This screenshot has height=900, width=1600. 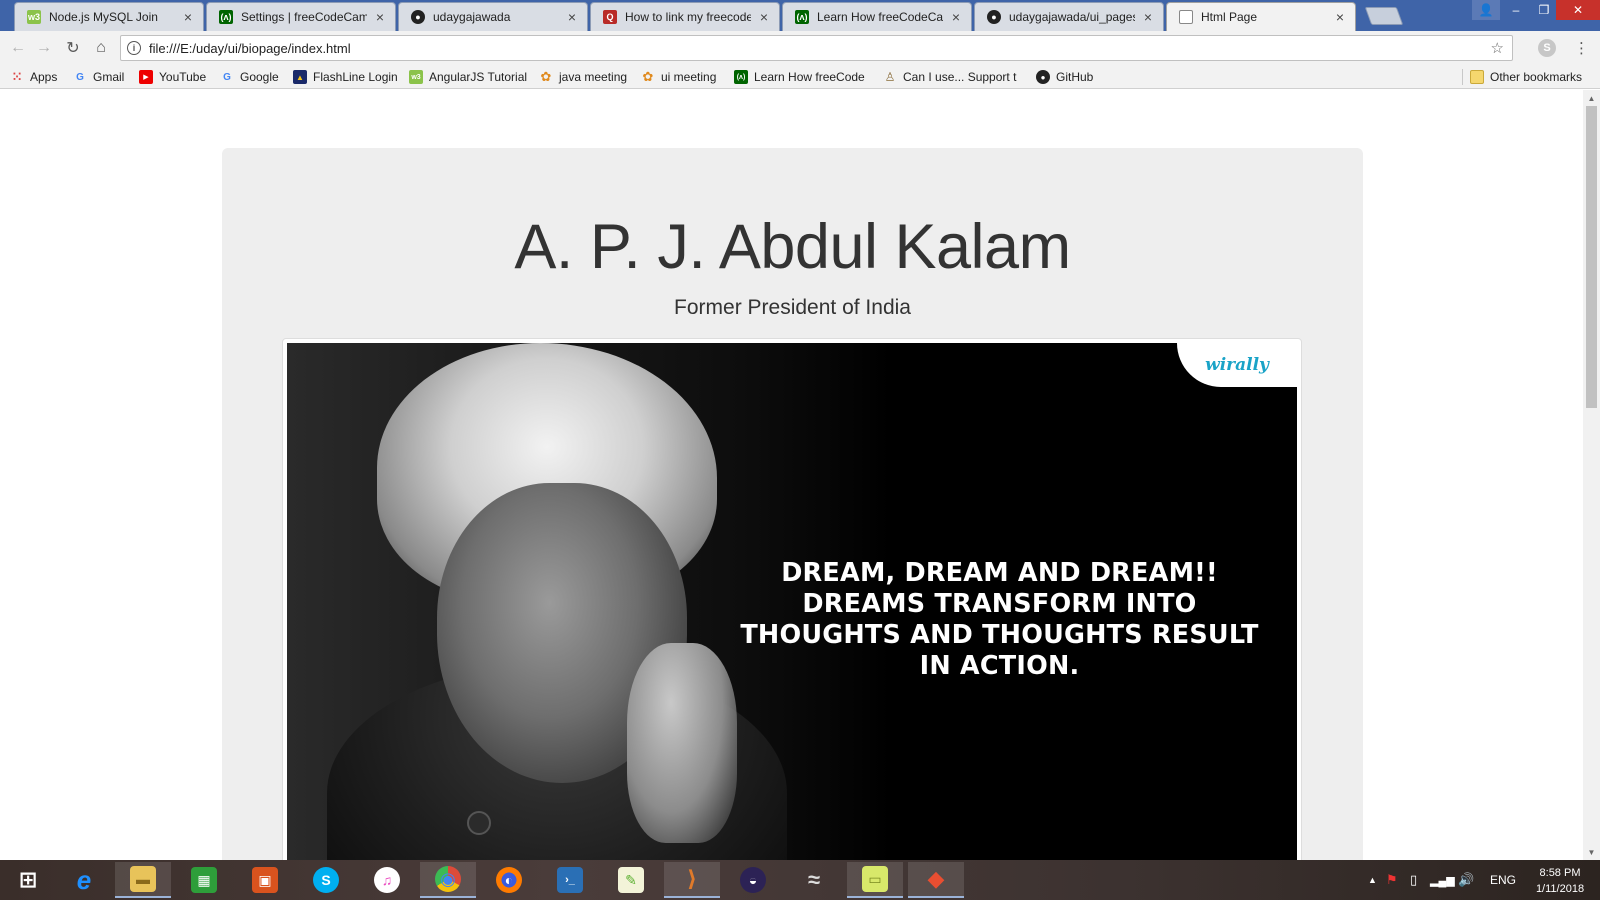 I want to click on scroll-up-arrow-icon: ▲, so click(x=1591, y=98).